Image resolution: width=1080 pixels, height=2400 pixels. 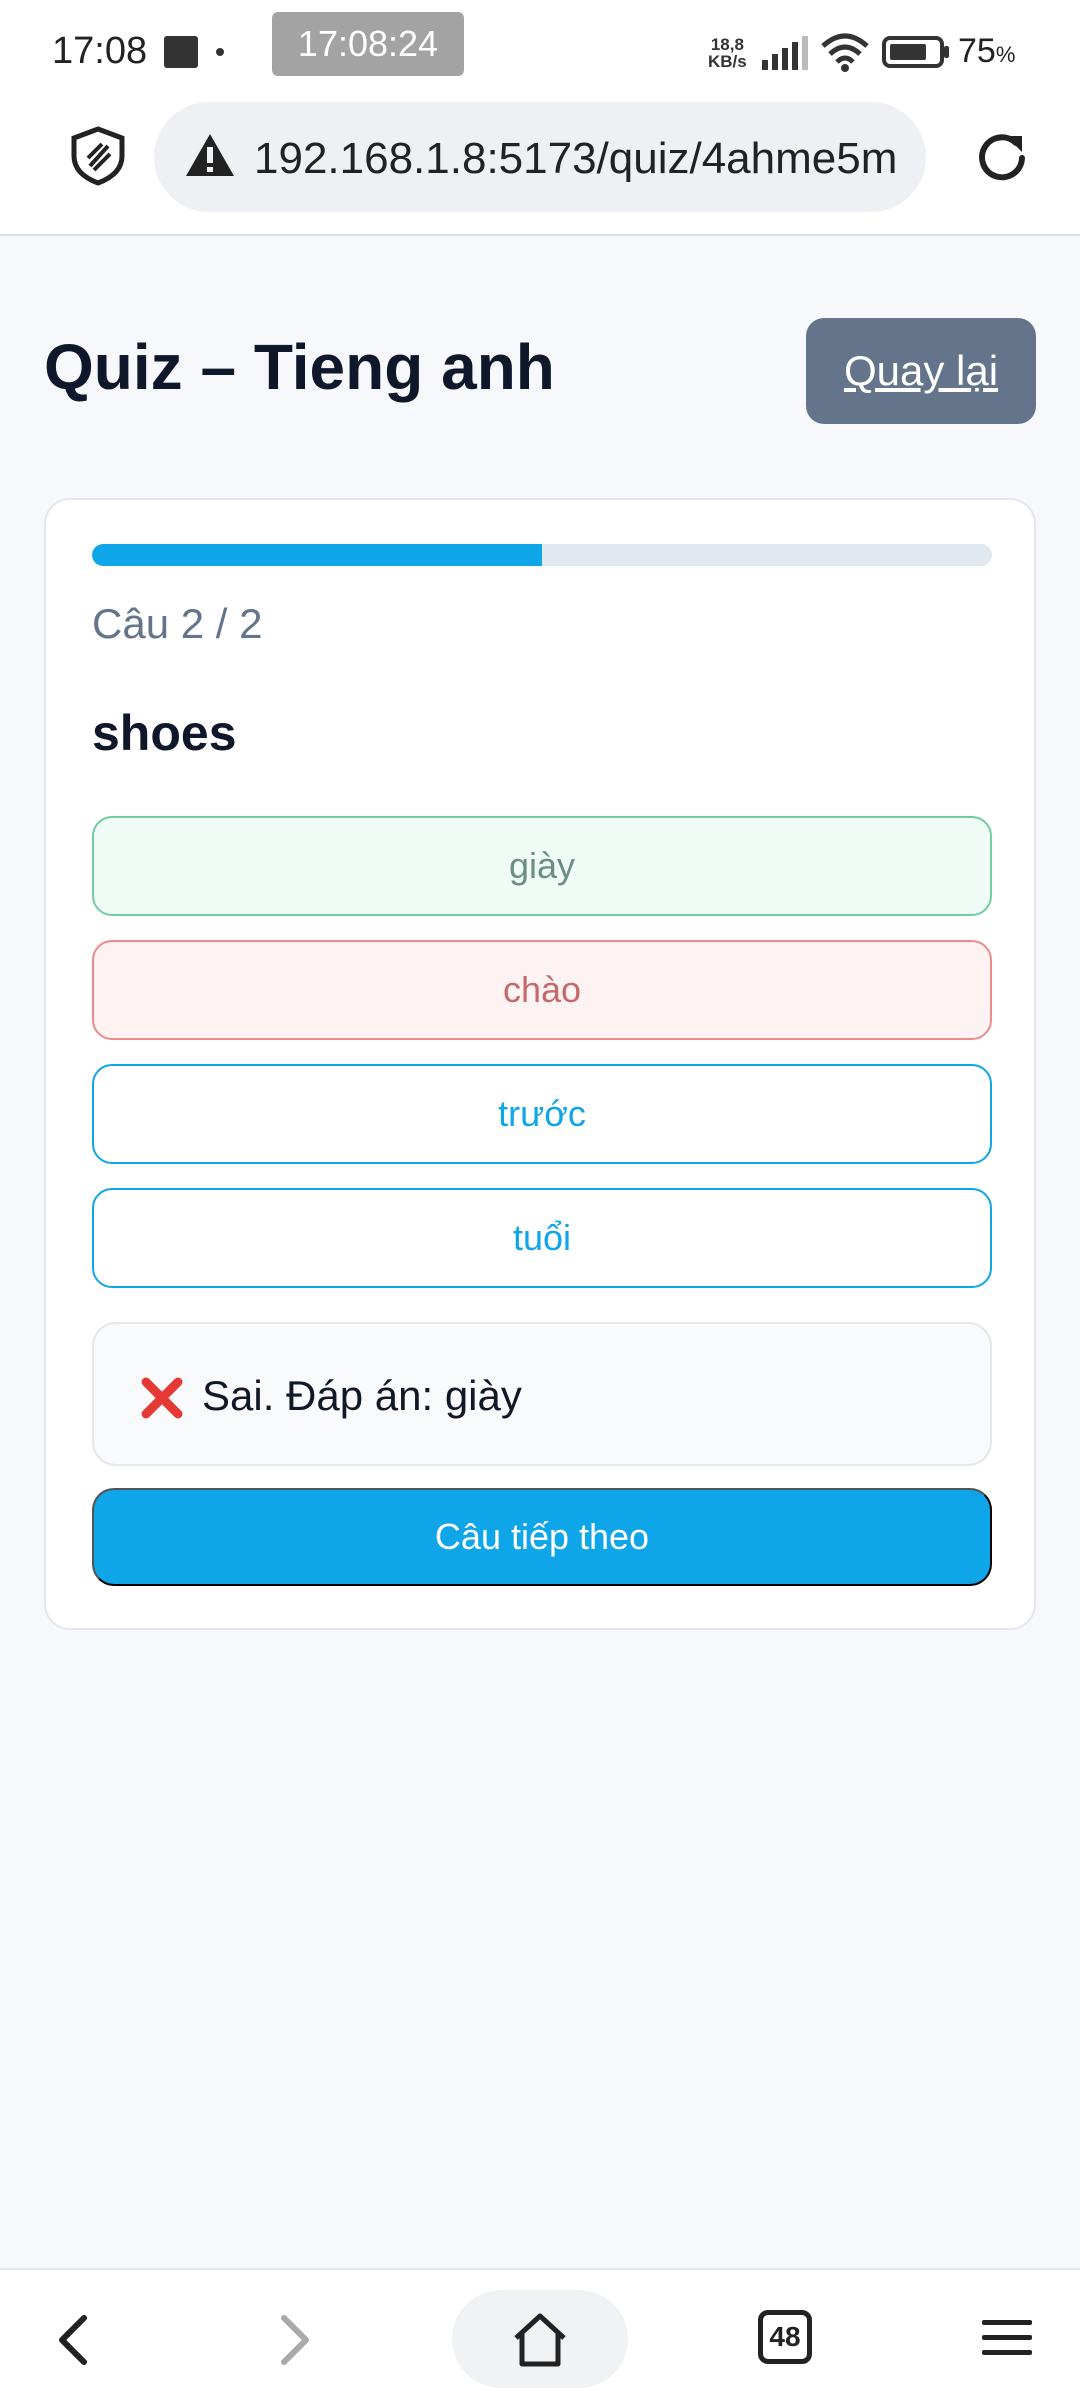 I want to click on wifi-icon, so click(x=845, y=52).